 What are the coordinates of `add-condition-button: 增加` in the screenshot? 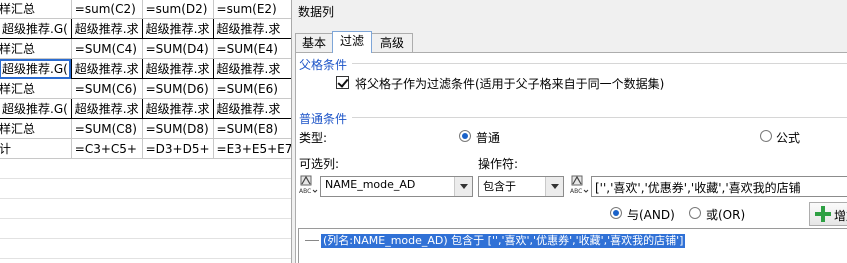 It's located at (828, 214).